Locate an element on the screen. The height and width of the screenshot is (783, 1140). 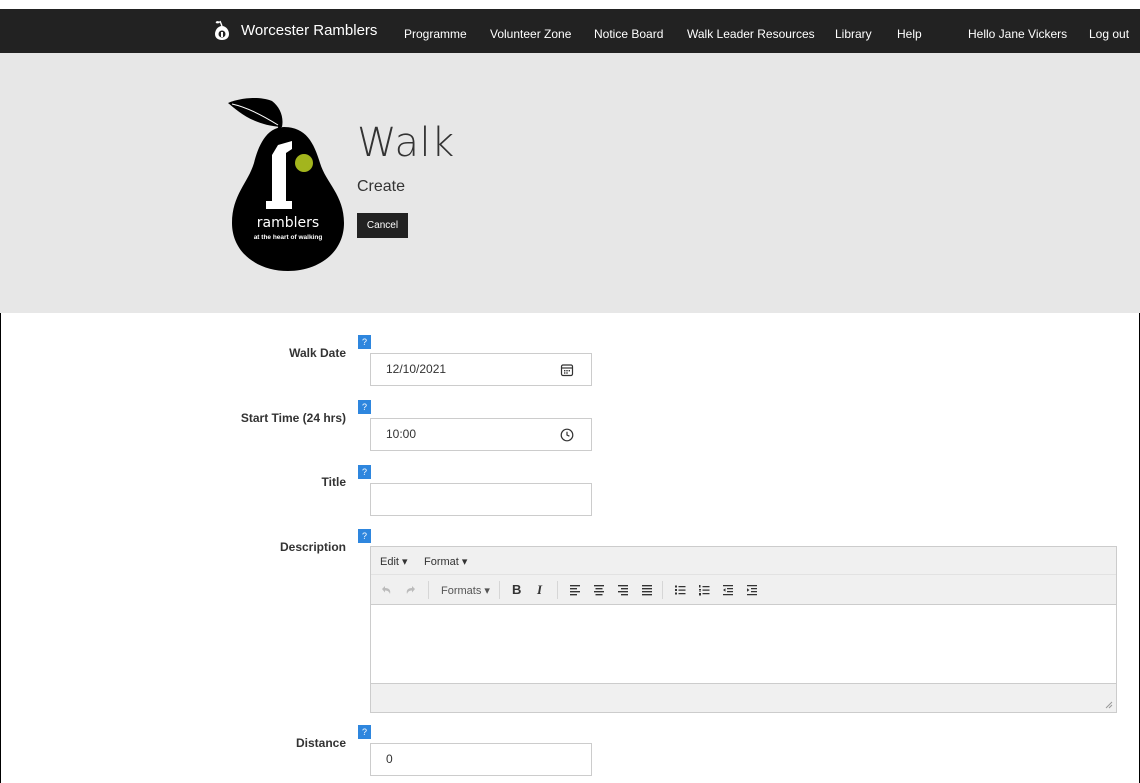
walk-date-label: Walk Date is located at coordinates (317, 353).